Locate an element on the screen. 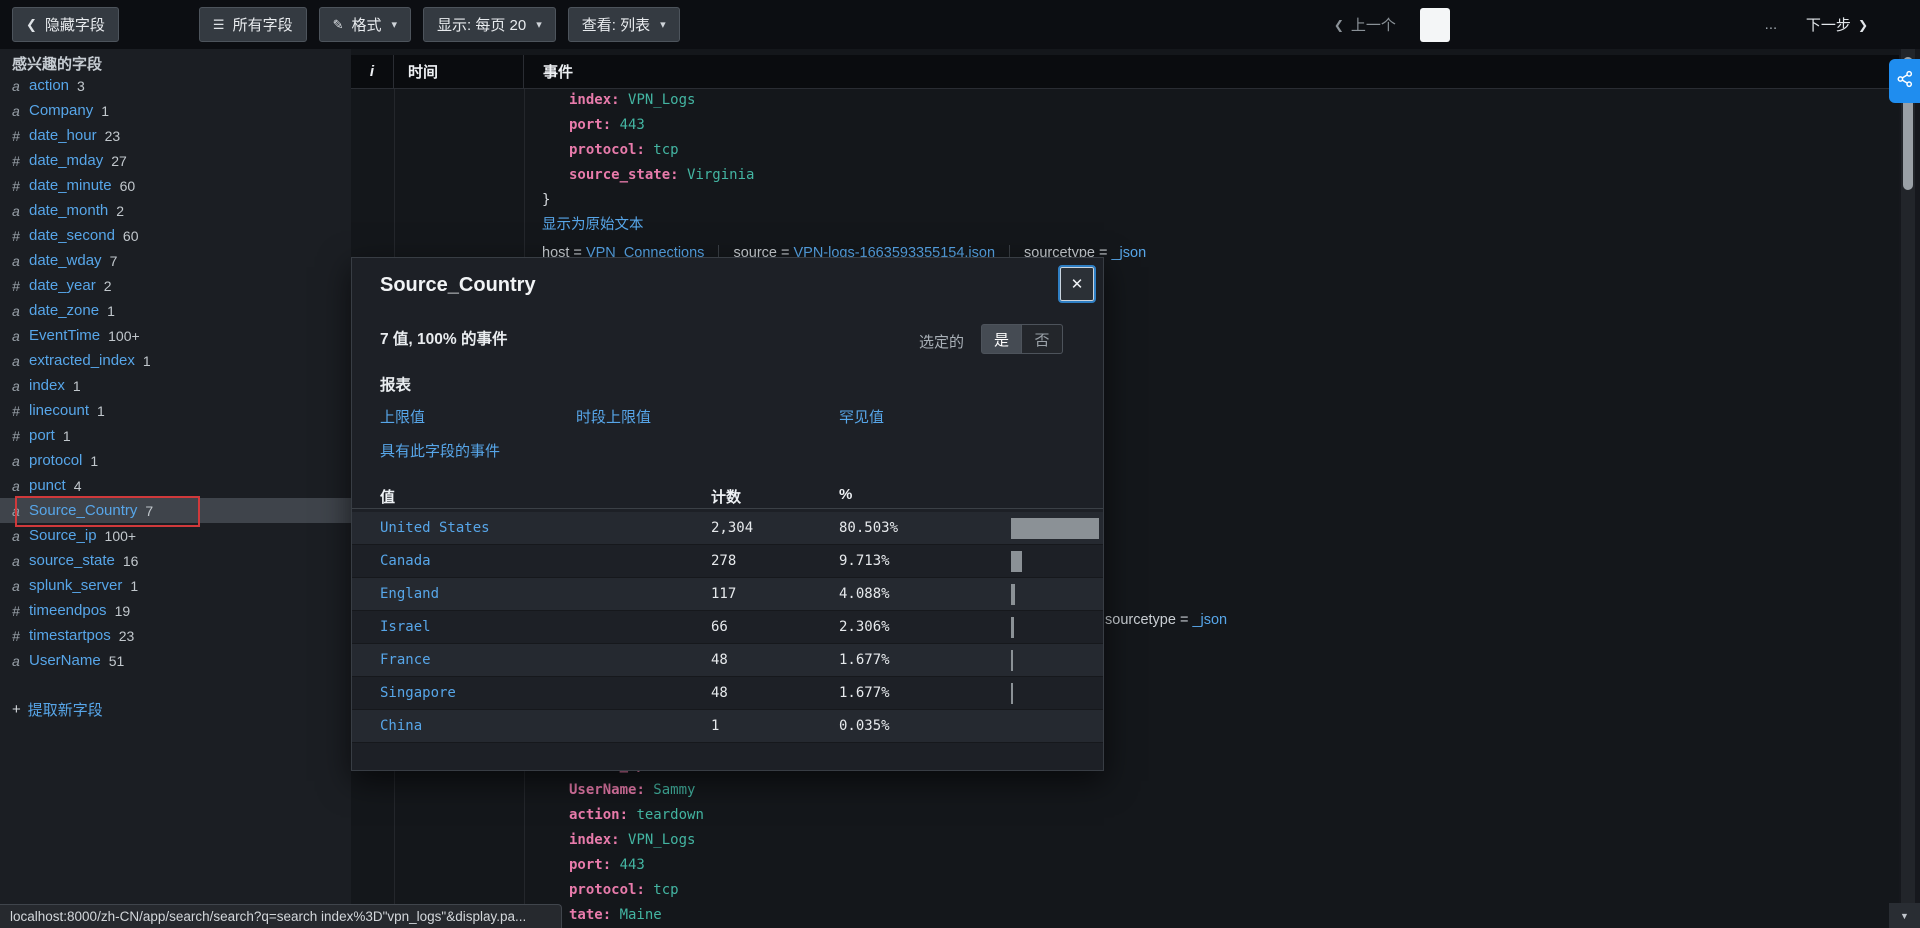 This screenshot has height=928, width=1920. sidebar-field-item: # date_second 60 is located at coordinates (175, 235).